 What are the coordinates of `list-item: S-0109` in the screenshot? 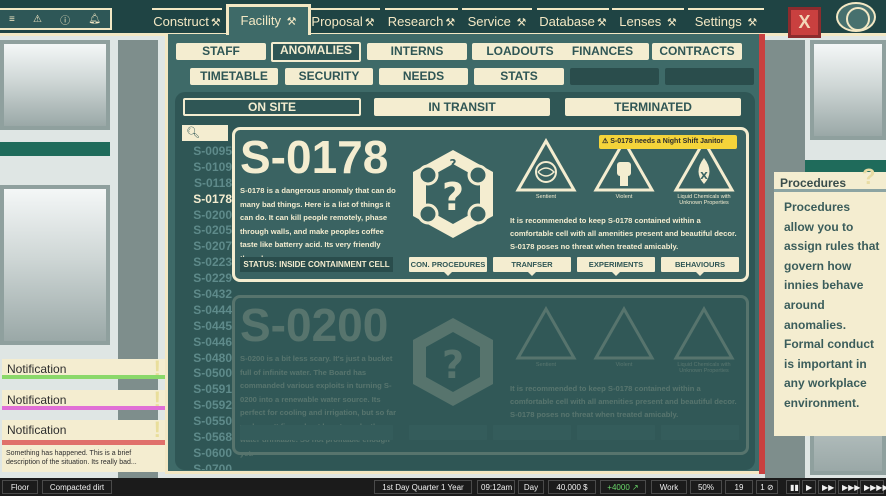 It's located at (207, 168).